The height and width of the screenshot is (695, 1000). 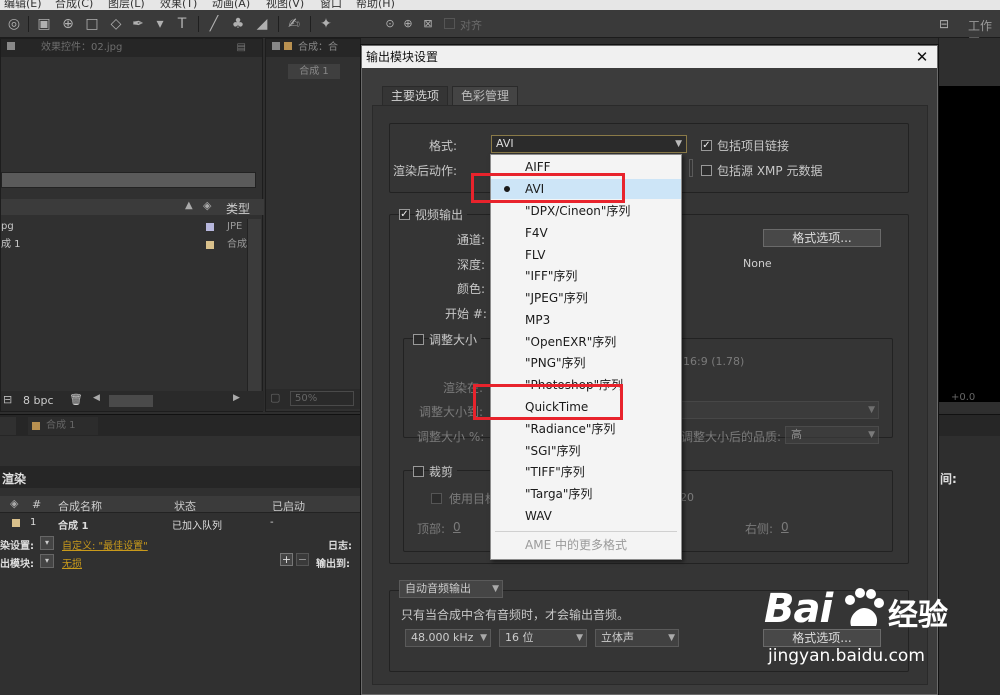 I want to click on col-index: #, so click(x=36, y=504).